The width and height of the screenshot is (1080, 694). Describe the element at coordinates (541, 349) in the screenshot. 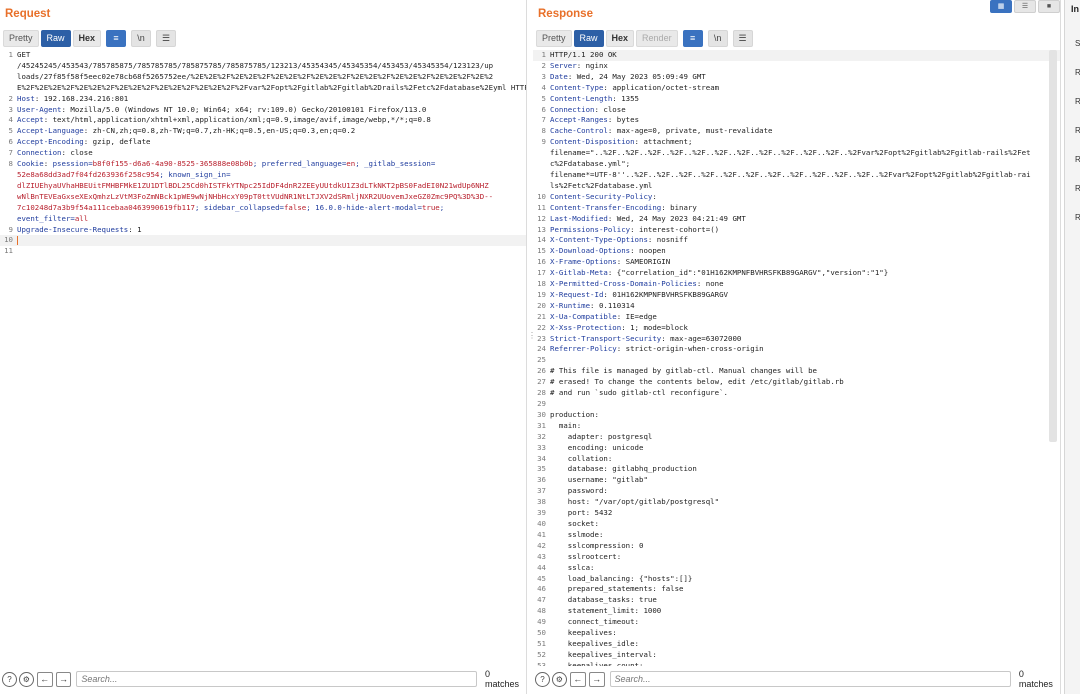

I see `line-number: 24` at that location.